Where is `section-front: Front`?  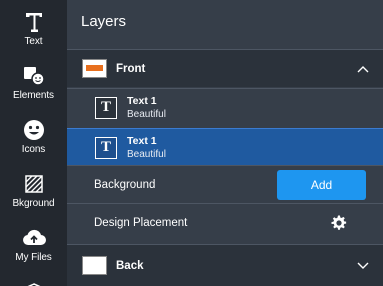 section-front: Front is located at coordinates (225, 68).